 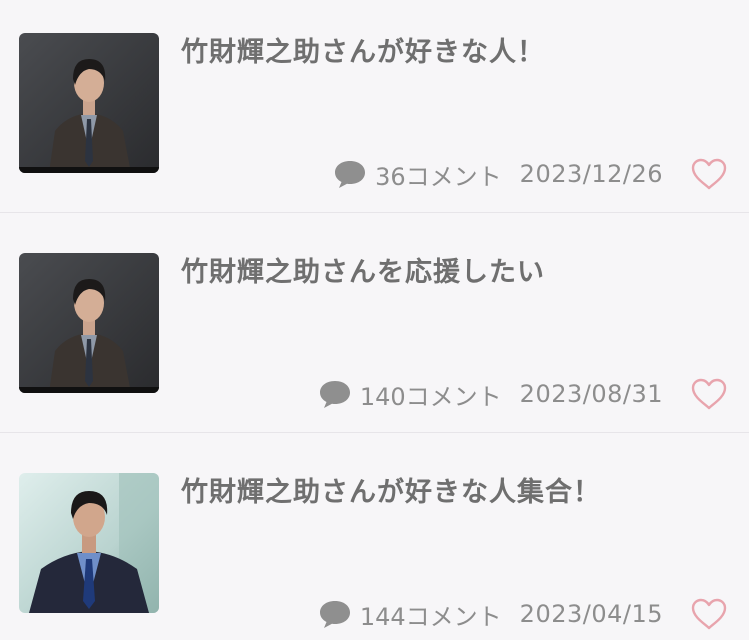 I want to click on topic-date: 2023/12/26, so click(x=591, y=174).